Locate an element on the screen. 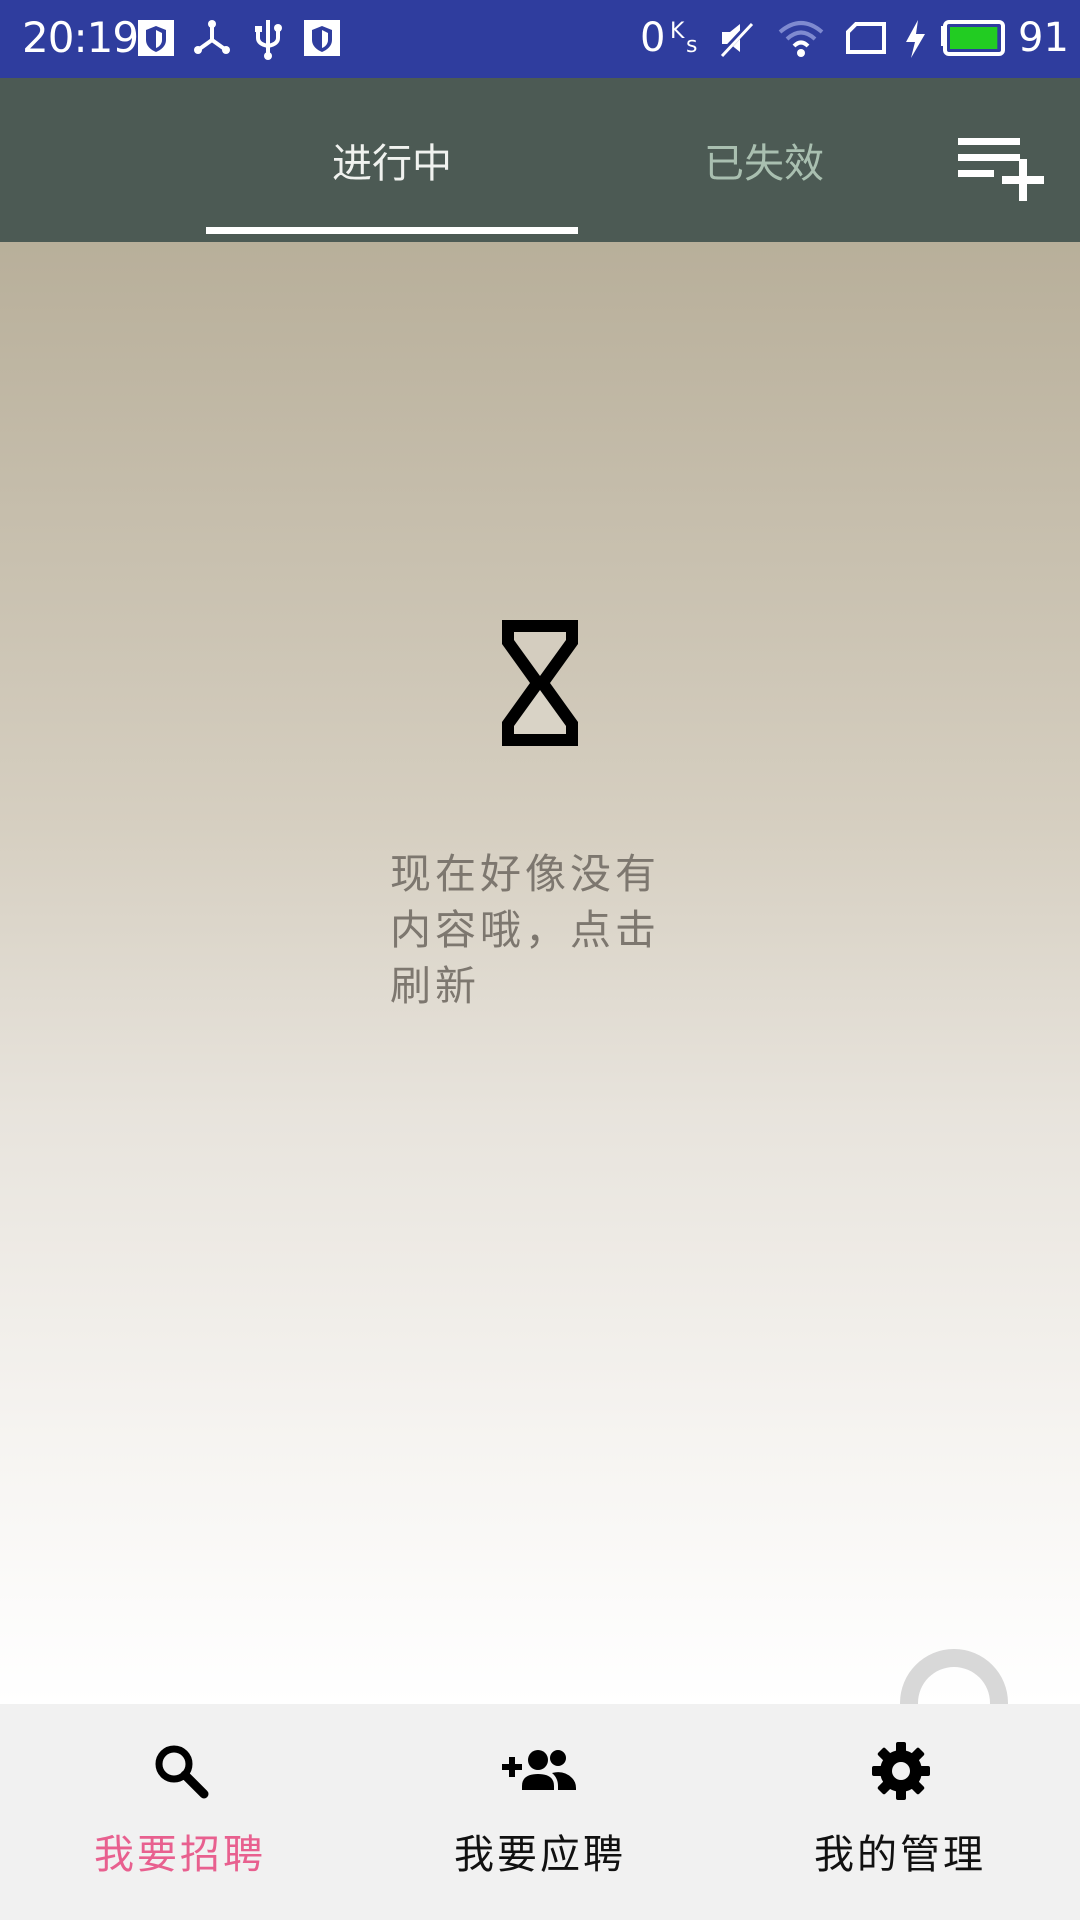 This screenshot has height=1920, width=1080. mute-icon is located at coordinates (736, 39).